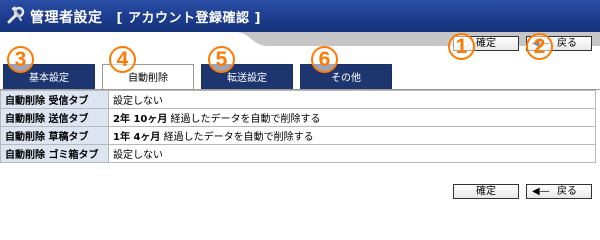  What do you see at coordinates (461, 46) in the screenshot?
I see `callout-badge-1: 1` at bounding box center [461, 46].